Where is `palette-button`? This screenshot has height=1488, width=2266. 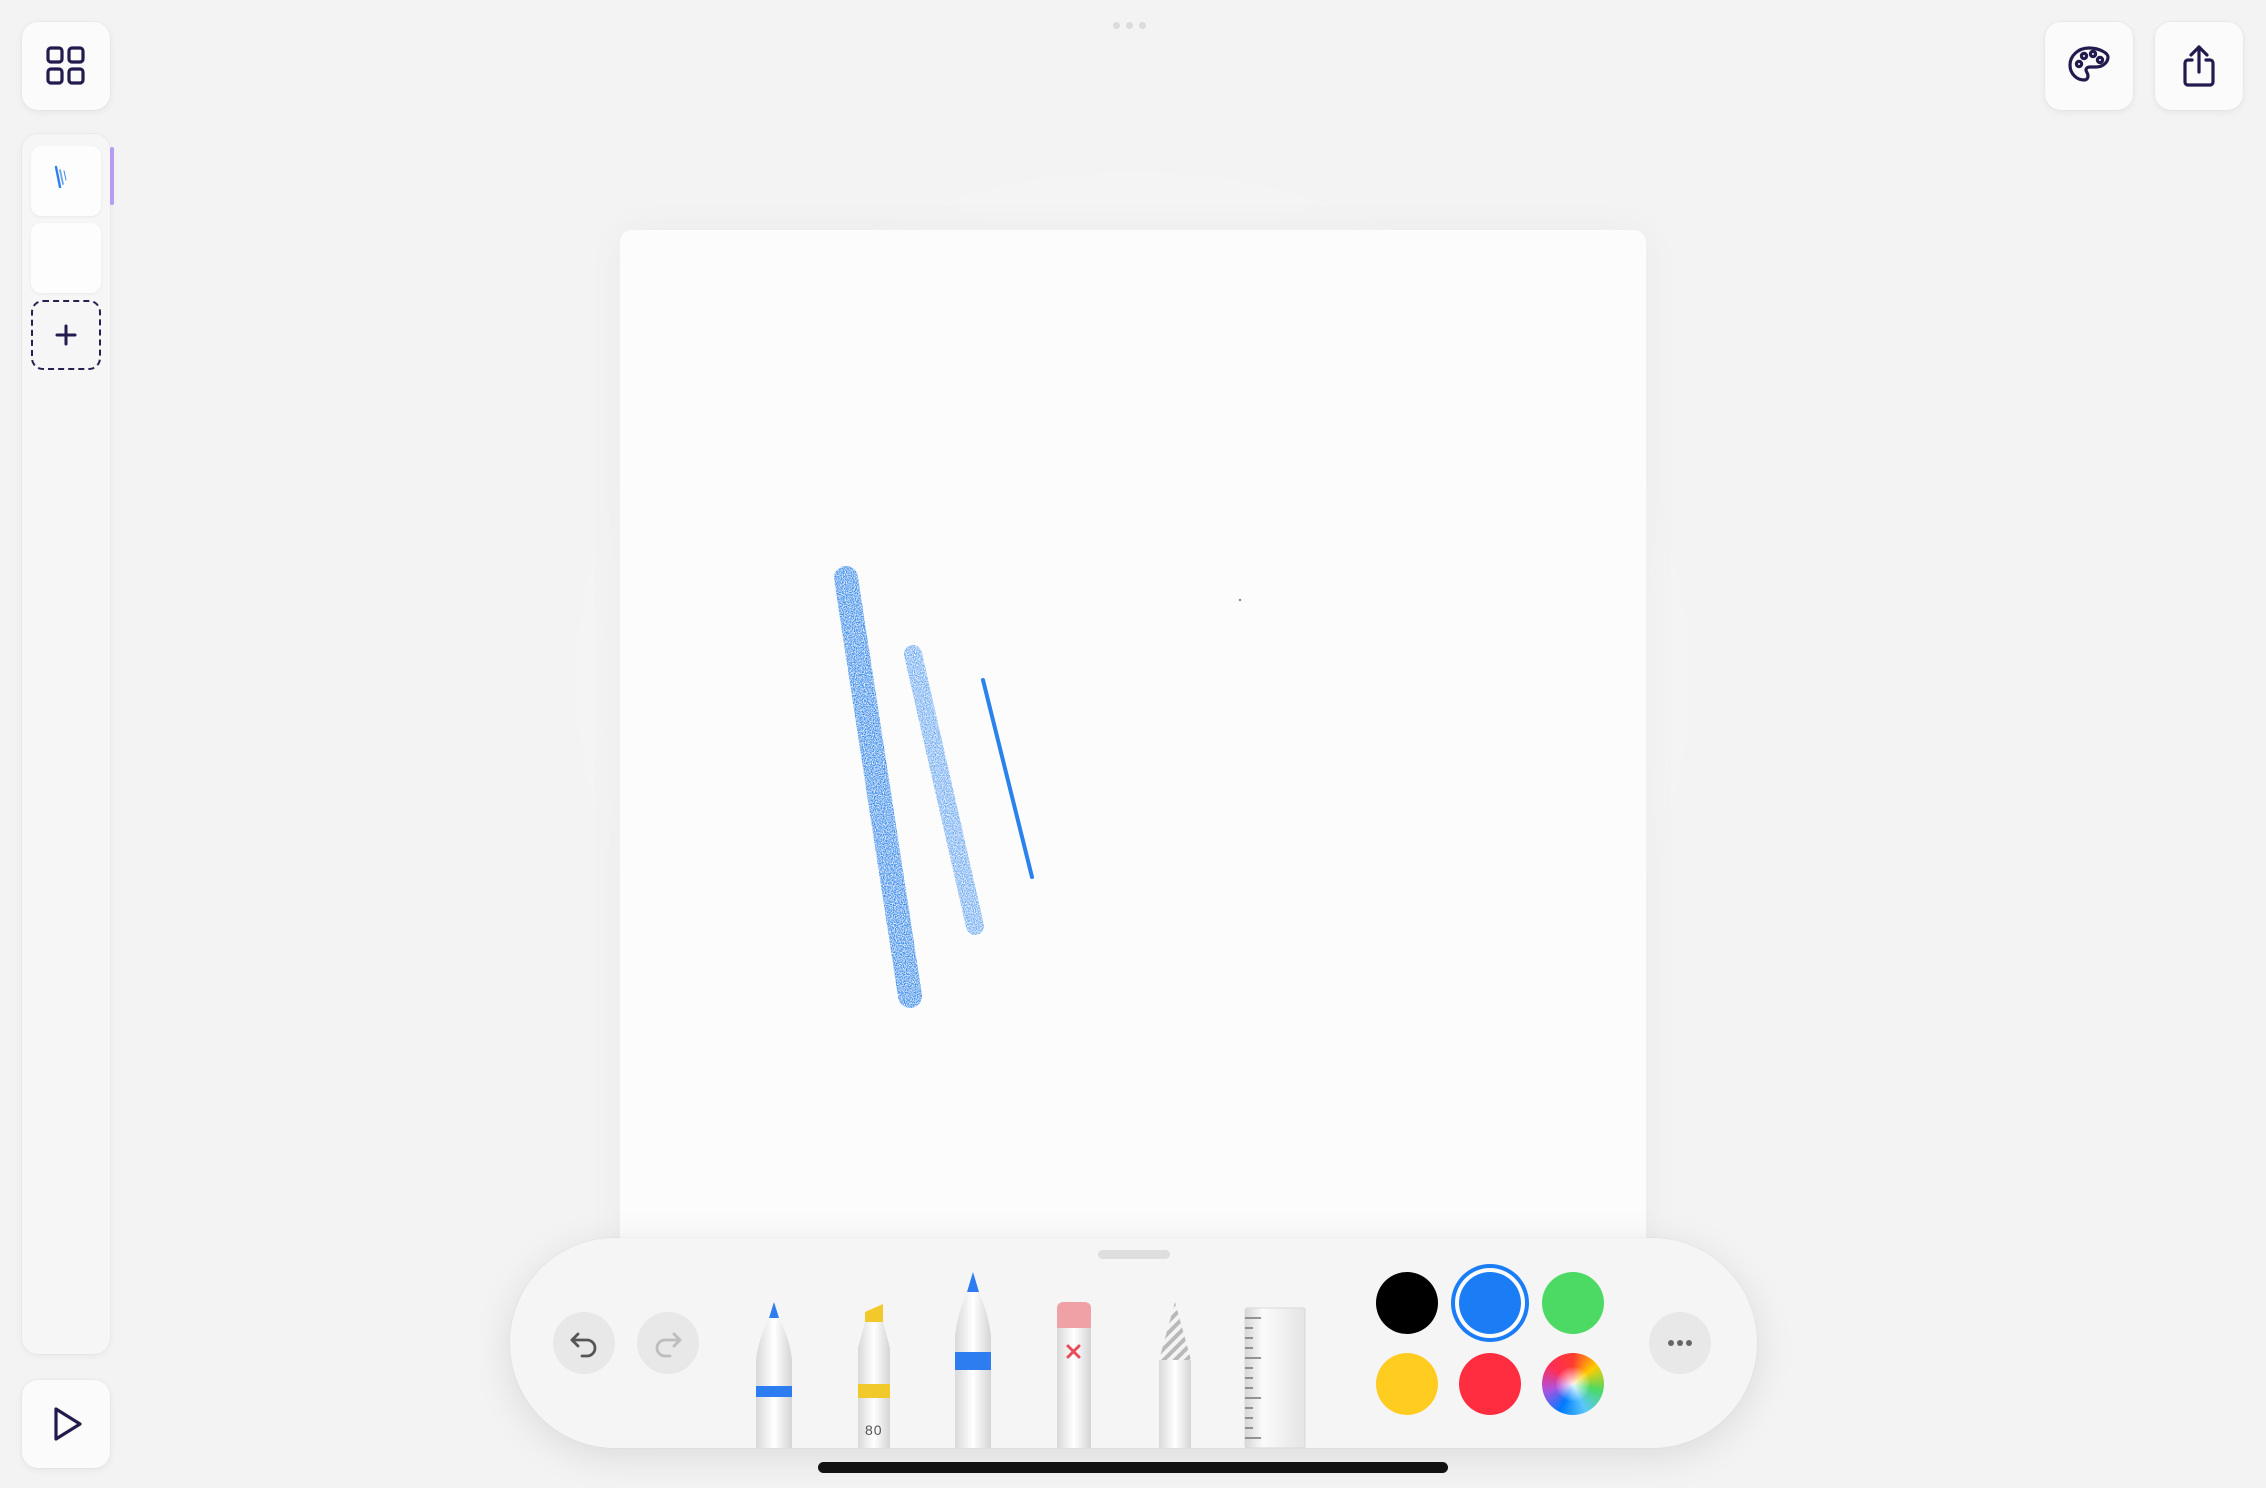 palette-button is located at coordinates (2089, 66).